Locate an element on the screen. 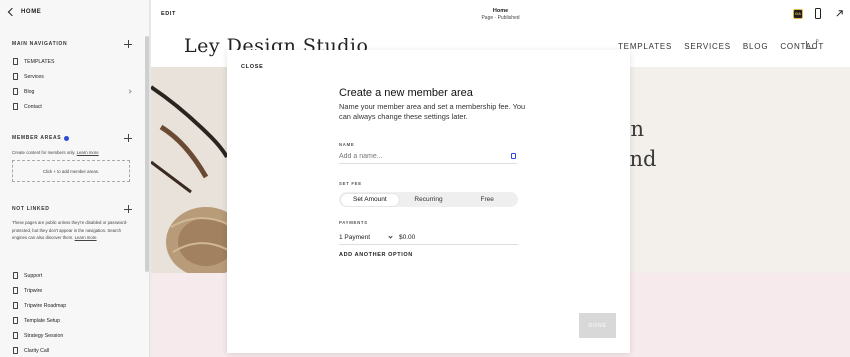  page-title: Home is located at coordinates (500, 11).